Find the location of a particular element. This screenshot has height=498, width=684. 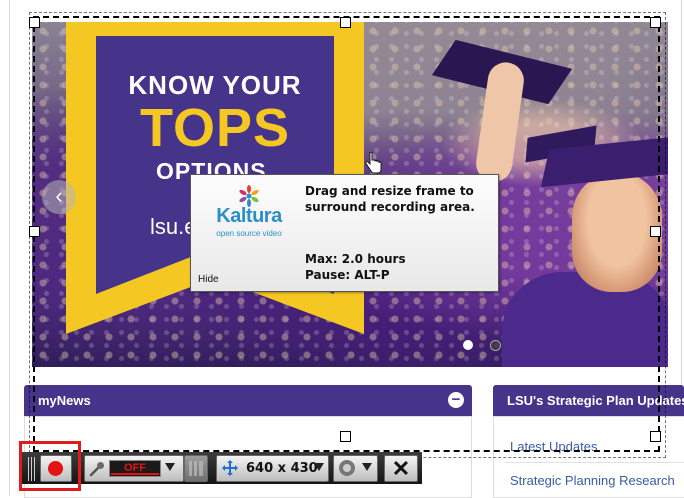

link-divider is located at coordinates (594, 462).